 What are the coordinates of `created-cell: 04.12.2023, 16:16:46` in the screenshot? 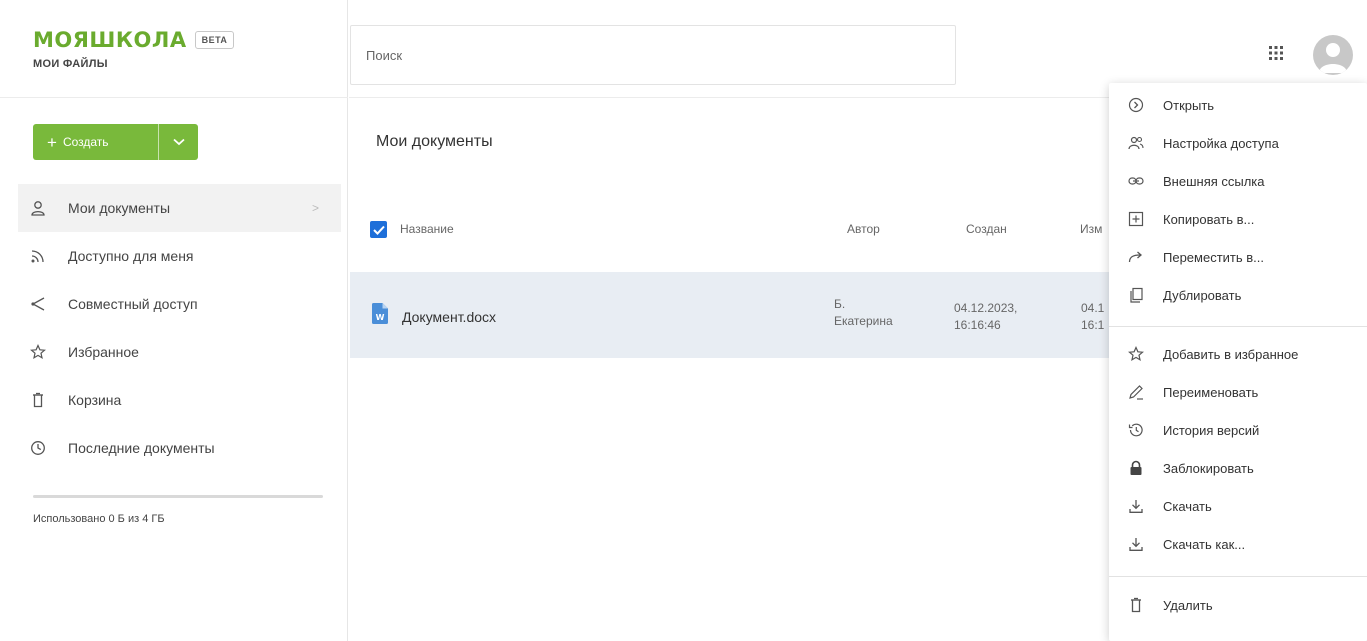 It's located at (986, 316).